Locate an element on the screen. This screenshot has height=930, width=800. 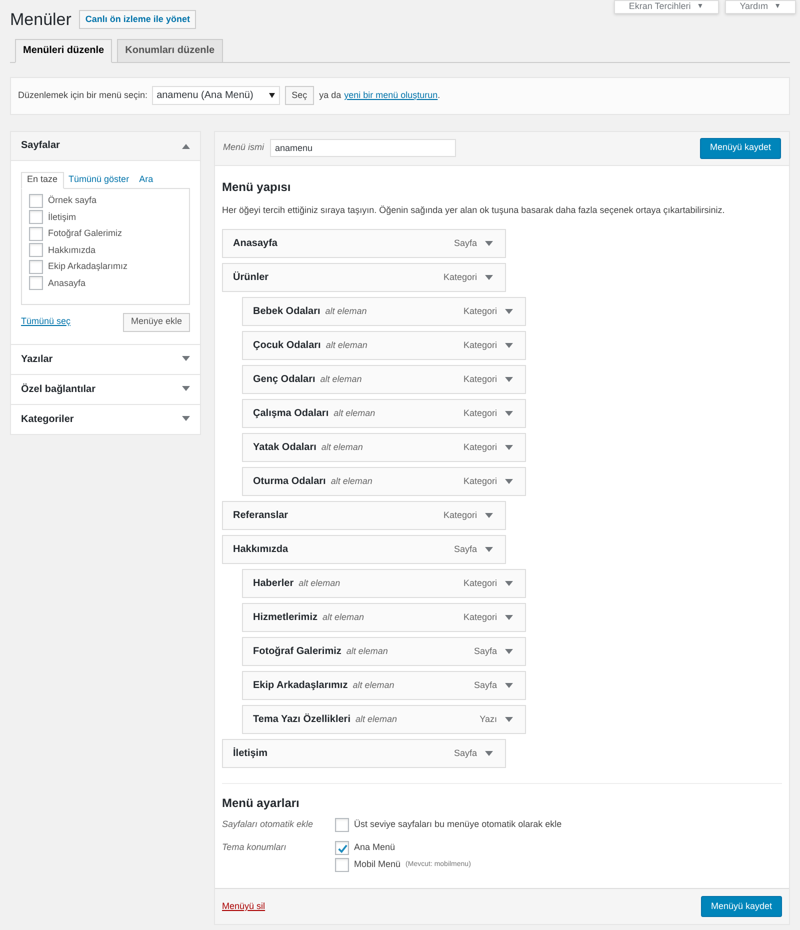
checkmark-icon is located at coordinates (342, 848).